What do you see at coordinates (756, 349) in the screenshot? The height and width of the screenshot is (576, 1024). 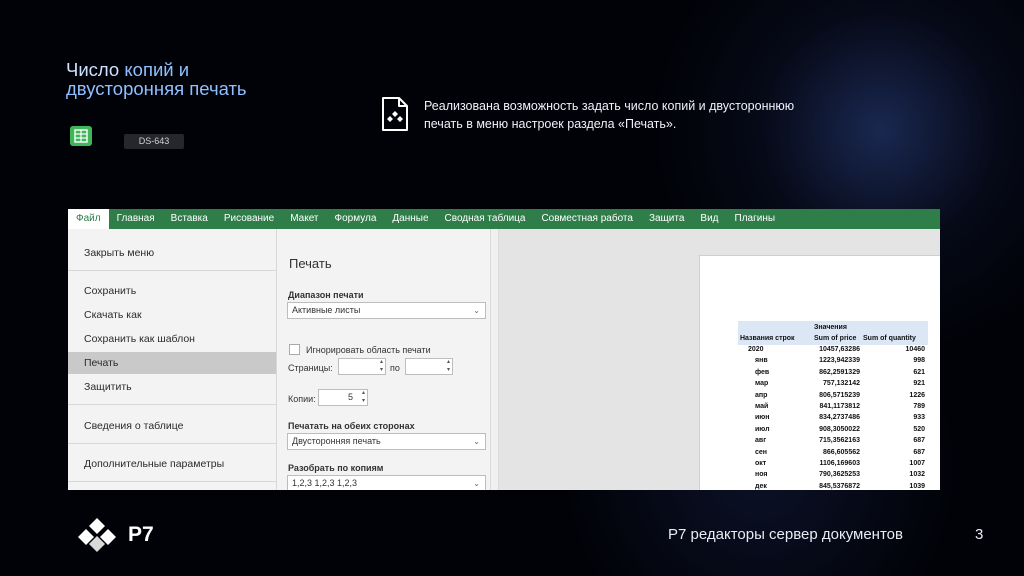 I see `row-name: 2020` at bounding box center [756, 349].